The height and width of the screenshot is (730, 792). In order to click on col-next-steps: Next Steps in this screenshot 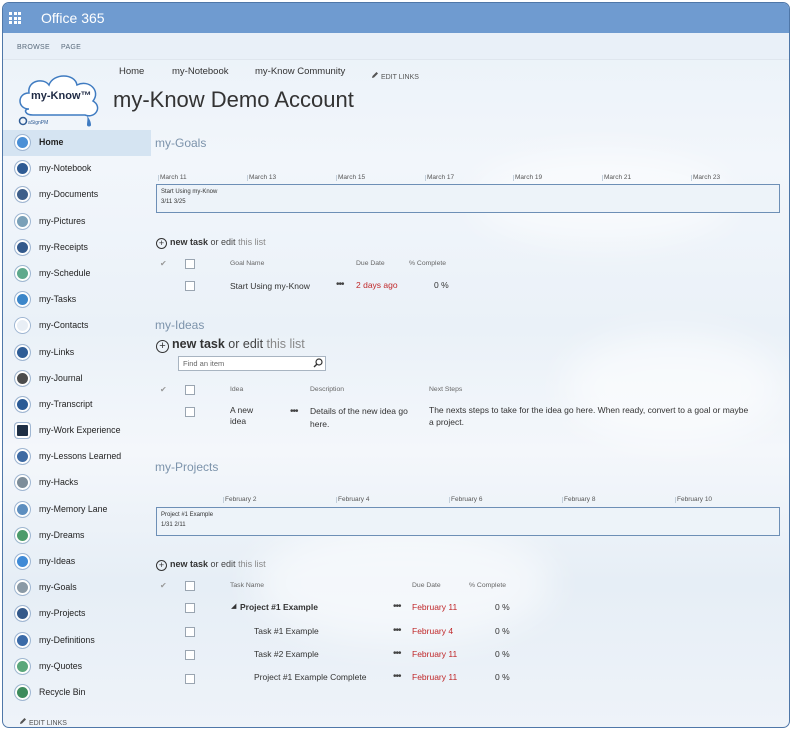, I will do `click(445, 389)`.